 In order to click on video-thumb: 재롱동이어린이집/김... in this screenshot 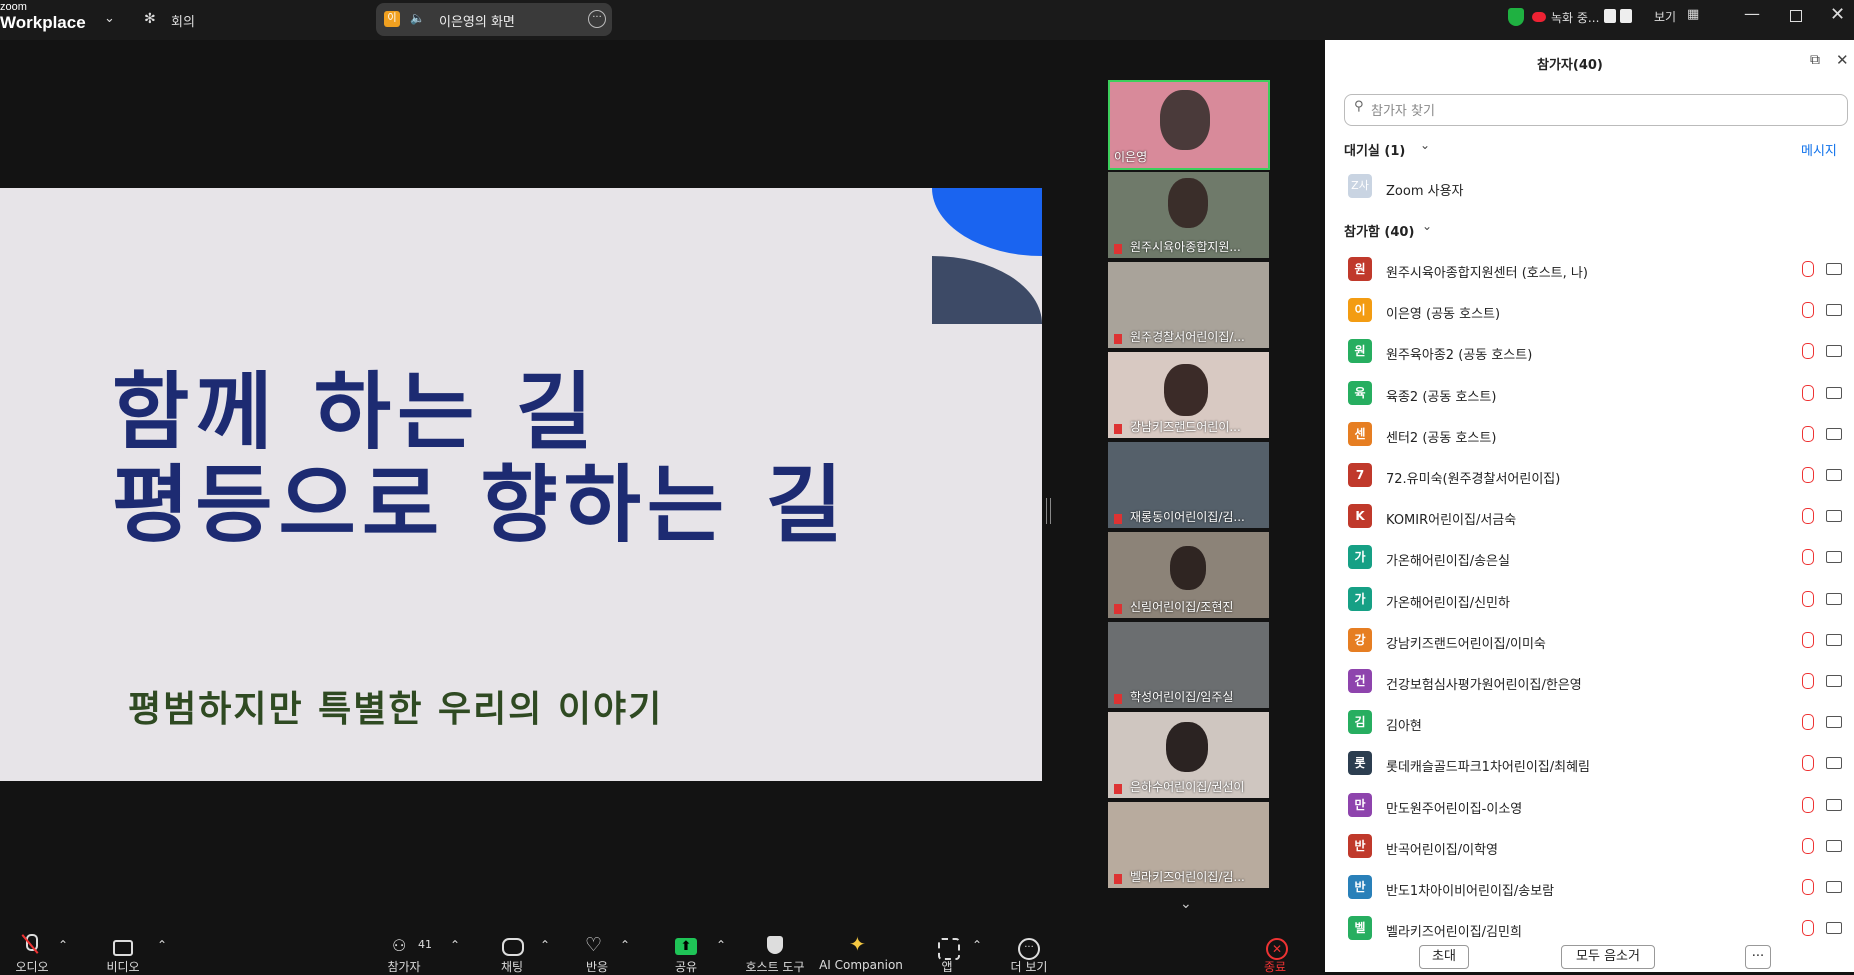, I will do `click(1188, 485)`.